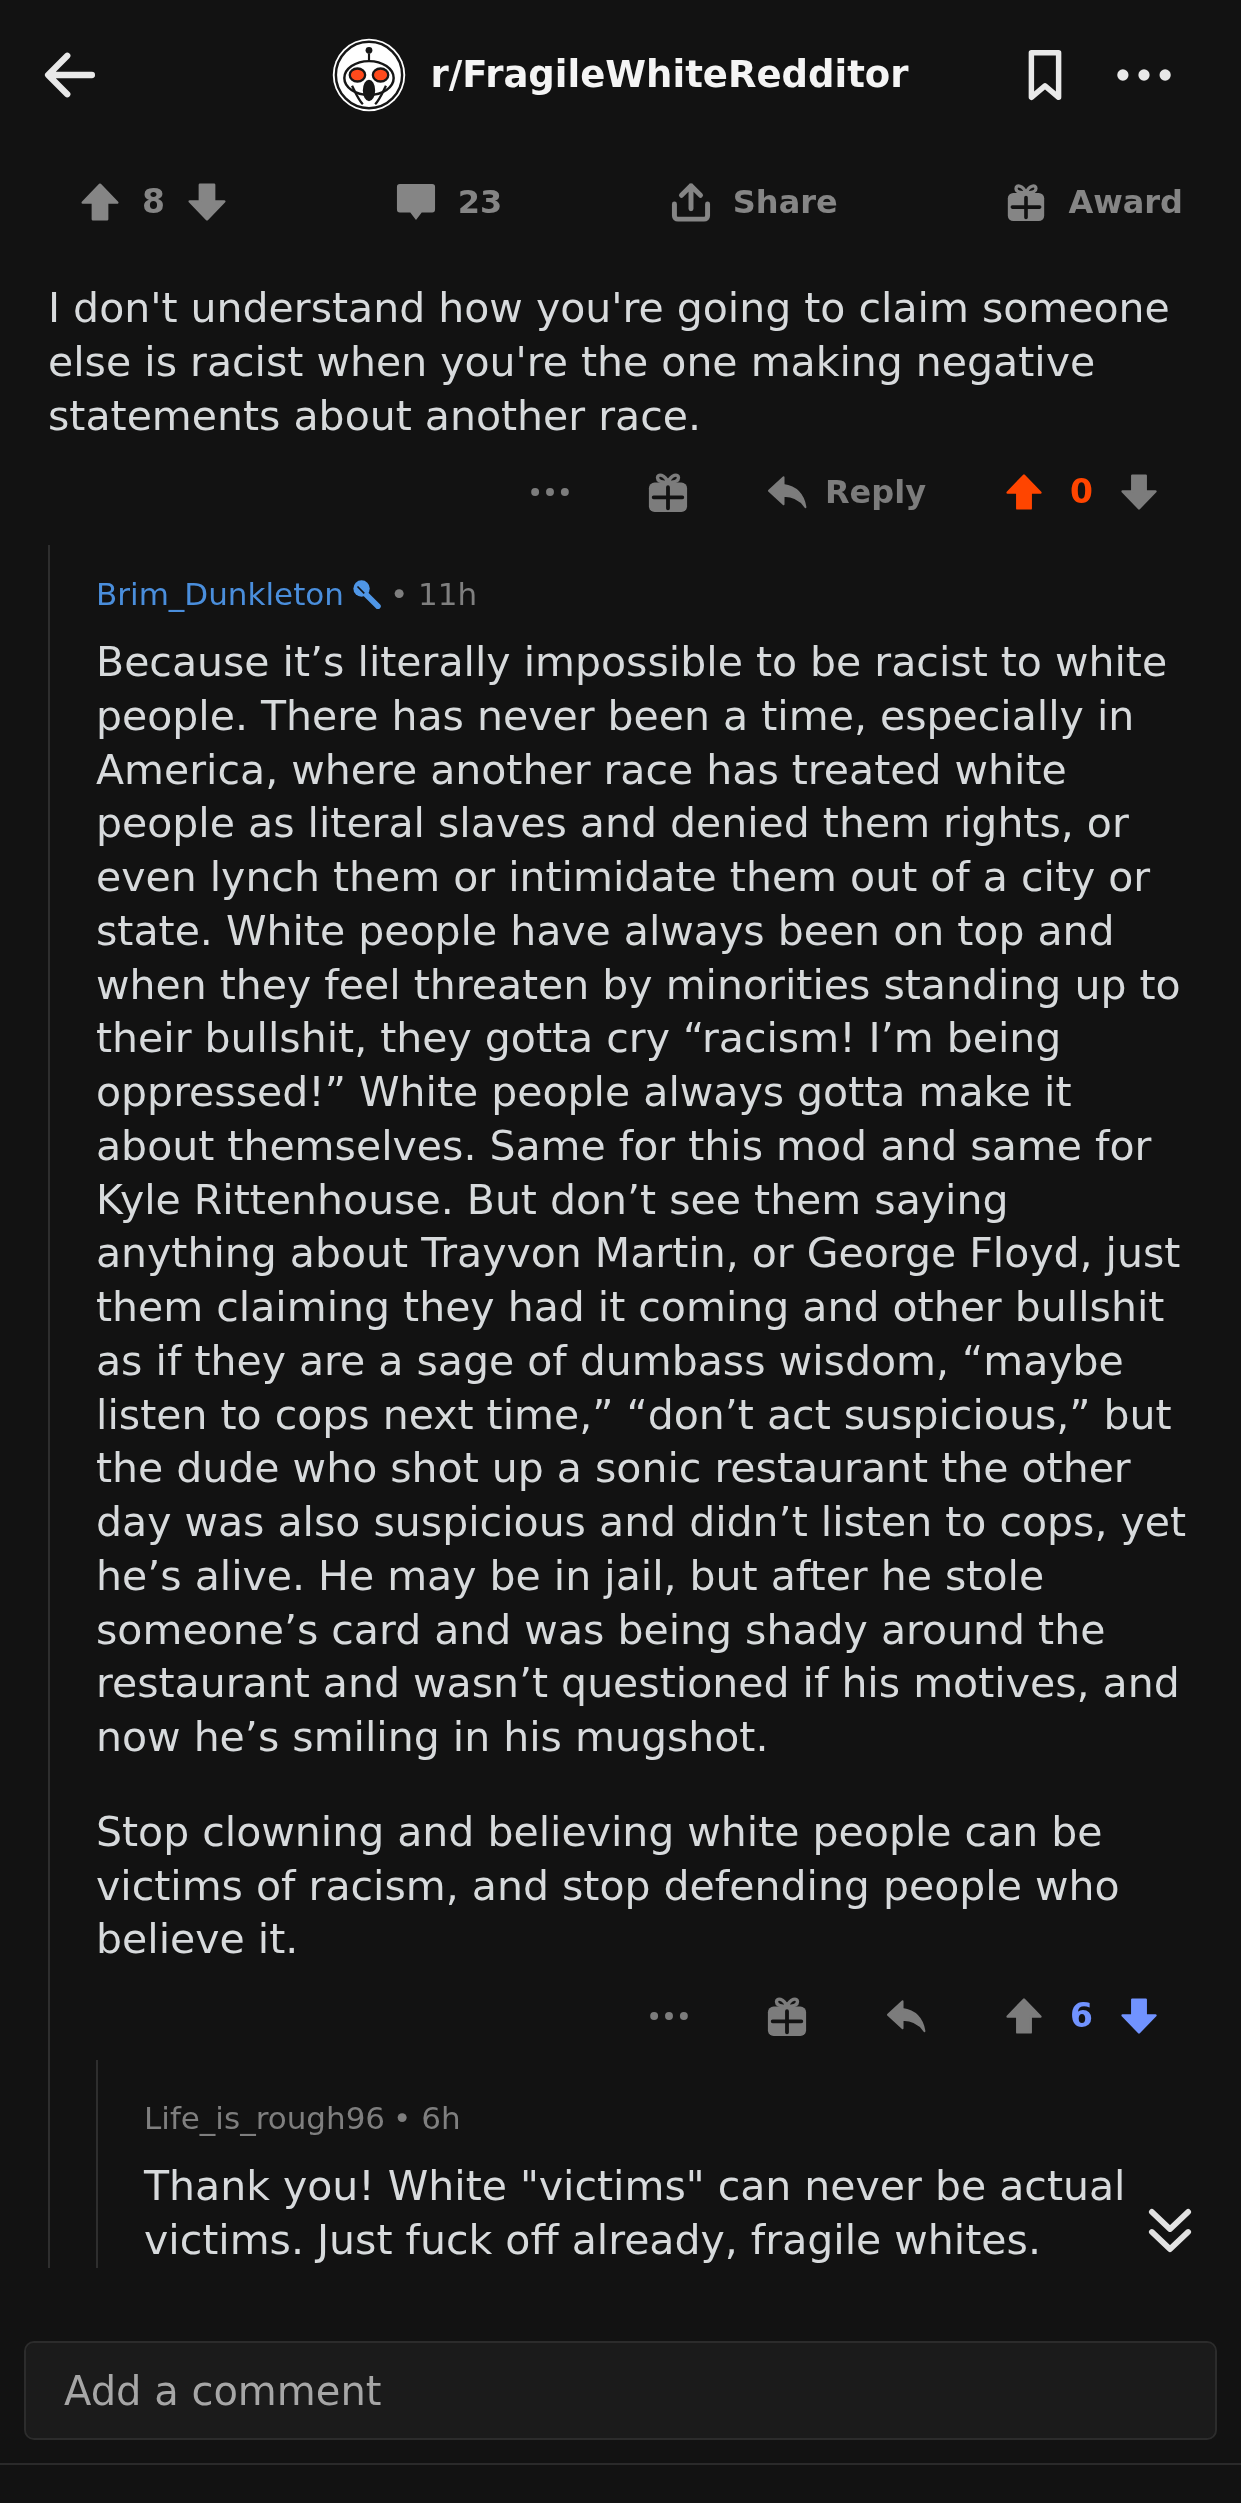 This screenshot has width=1241, height=2503. What do you see at coordinates (220, 594) in the screenshot?
I see `username: Brim_Dunkleton` at bounding box center [220, 594].